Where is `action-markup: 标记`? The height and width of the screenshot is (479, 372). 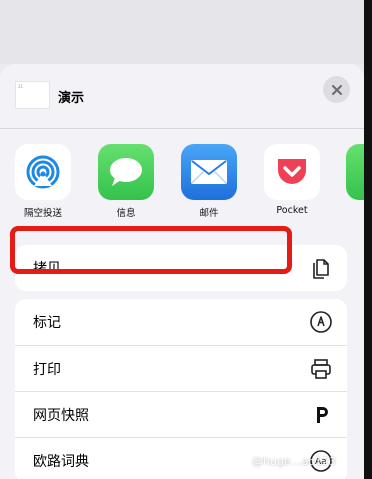 action-markup: 标记 is located at coordinates (181, 322).